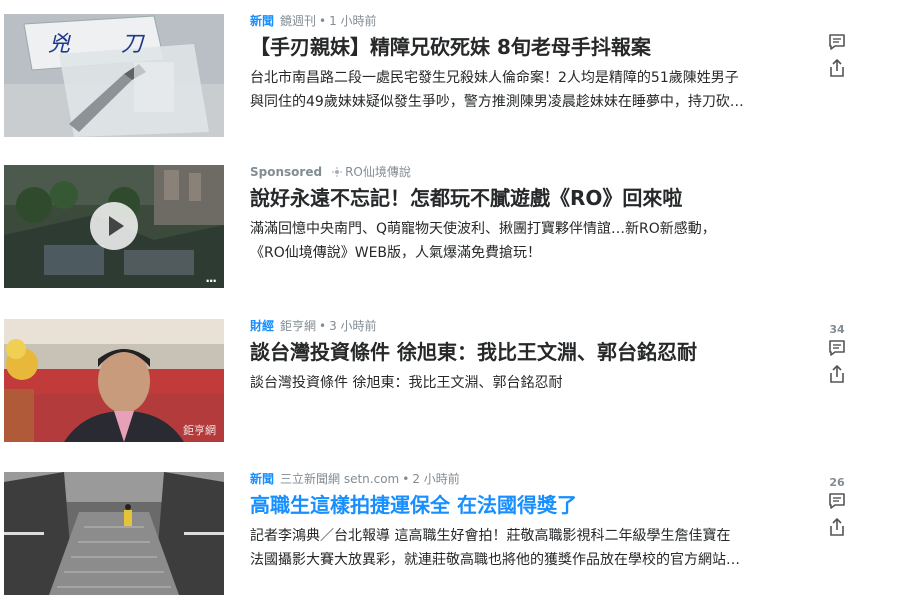  Describe the element at coordinates (353, 21) in the screenshot. I see `time-label: 1 小時前` at that location.